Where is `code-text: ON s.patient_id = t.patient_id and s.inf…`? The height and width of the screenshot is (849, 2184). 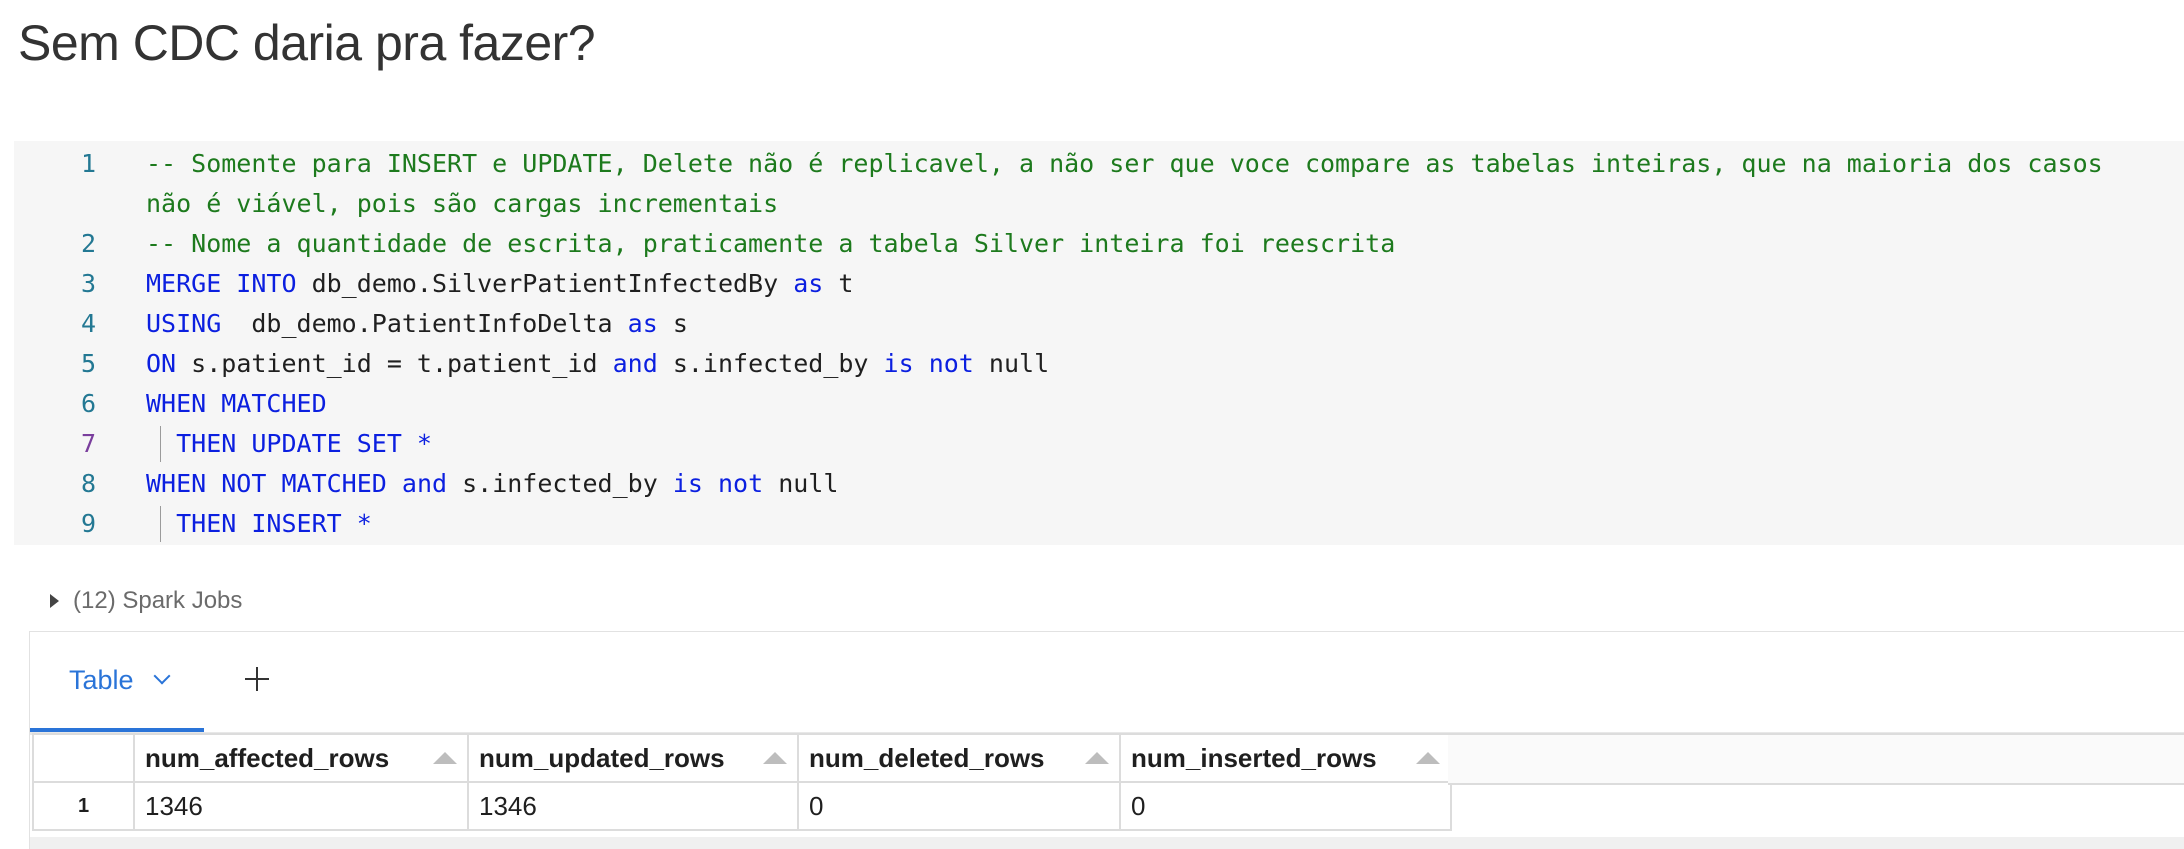 code-text: ON s.patient_id = t.patient_id and s.inf… is located at coordinates (597, 364).